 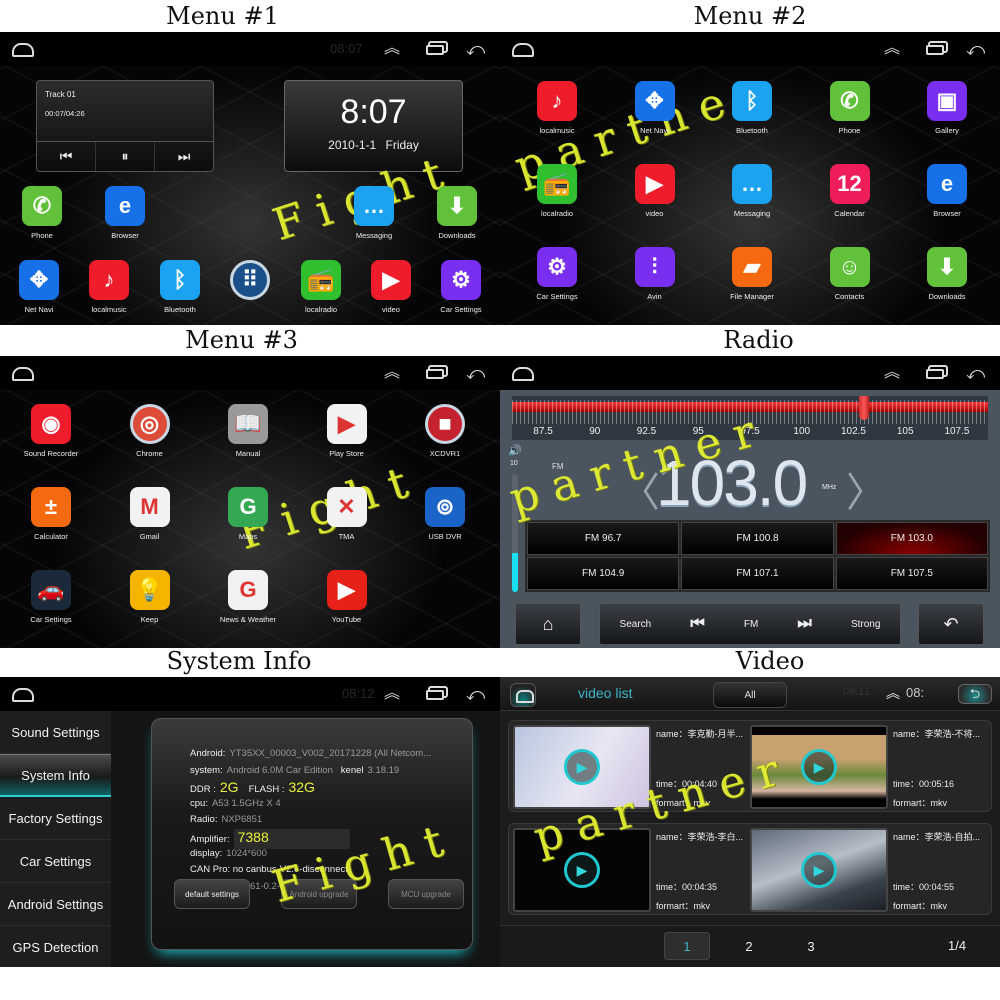 I want to click on preset-button: FM 104.9, so click(x=603, y=573).